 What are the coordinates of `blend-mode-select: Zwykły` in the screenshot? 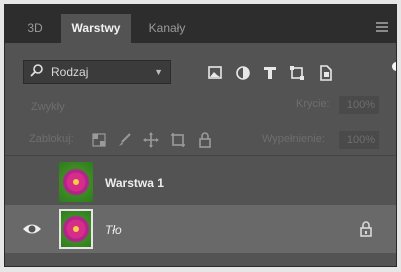 It's located at (95, 107).